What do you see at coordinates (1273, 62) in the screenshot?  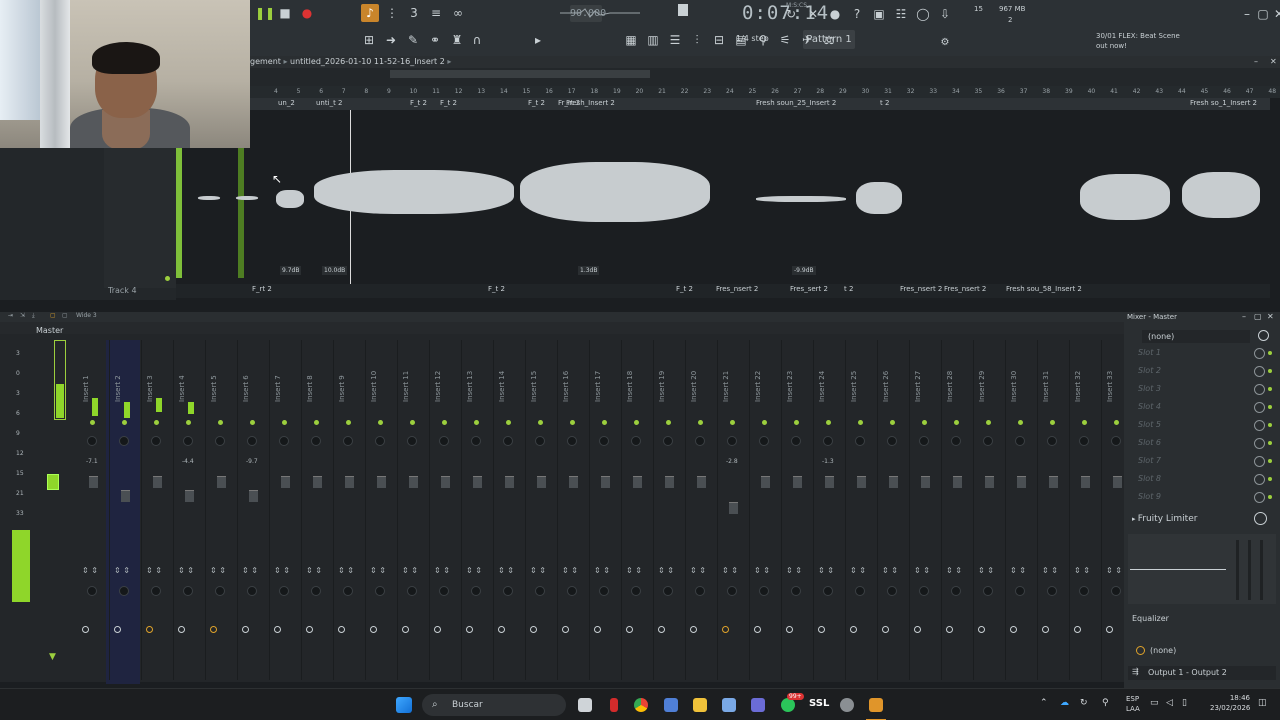 I see `playlist-close-icon: ✕` at bounding box center [1273, 62].